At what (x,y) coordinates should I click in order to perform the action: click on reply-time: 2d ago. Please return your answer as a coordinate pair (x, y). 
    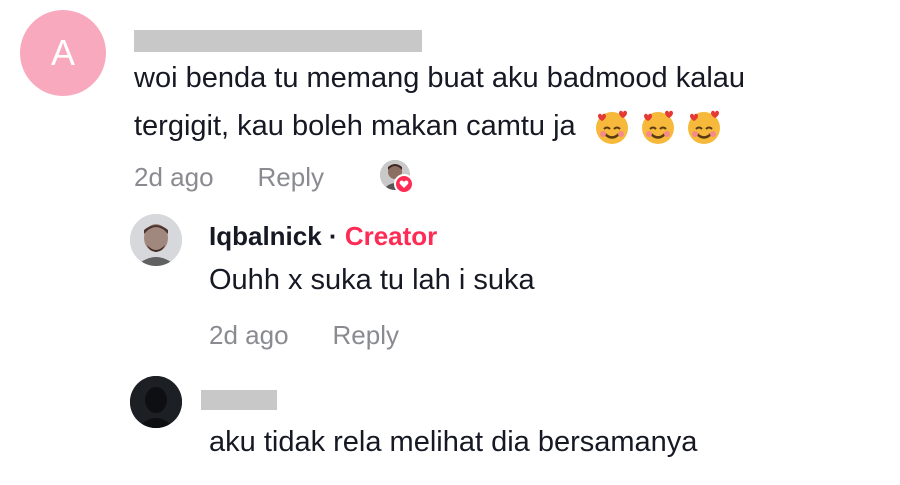
    Looking at the image, I should click on (249, 335).